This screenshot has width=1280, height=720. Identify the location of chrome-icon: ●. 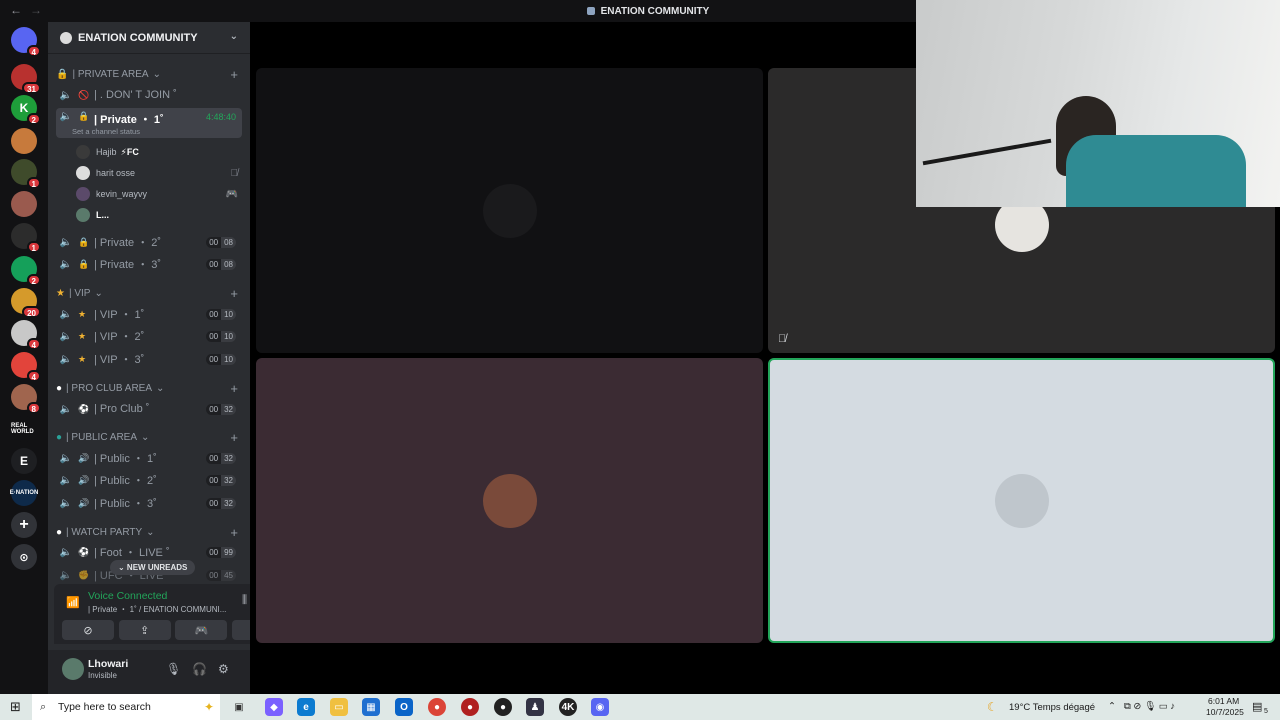
(437, 707).